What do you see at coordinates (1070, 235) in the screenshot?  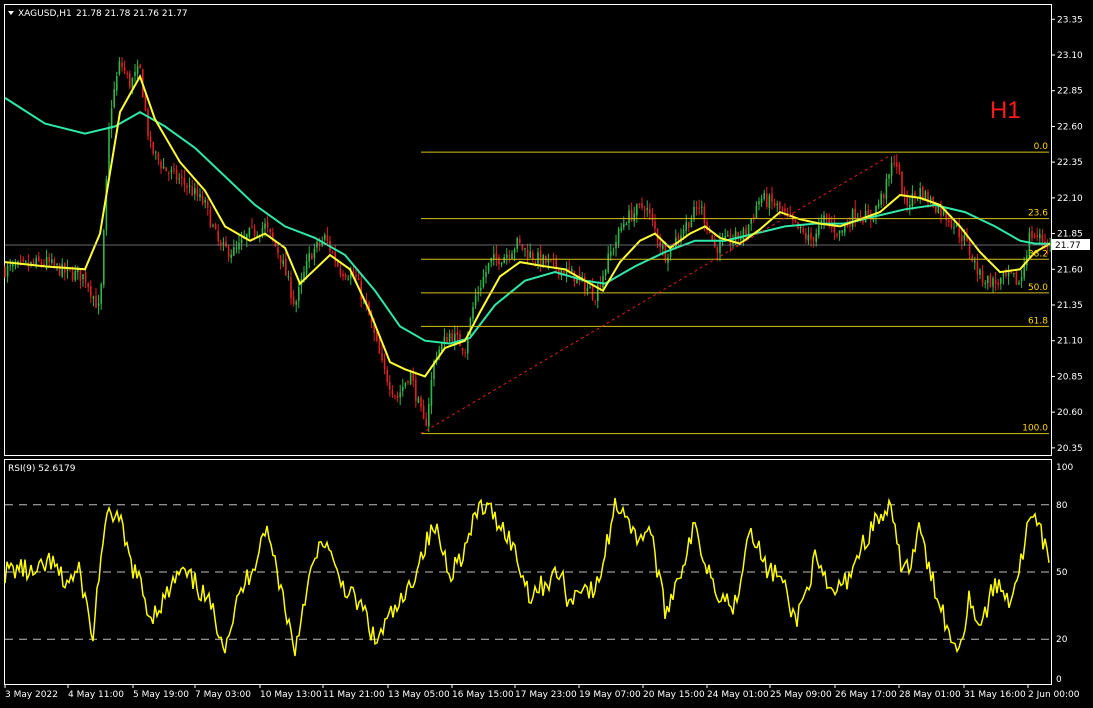 I see `price-tick-label: 21.85` at bounding box center [1070, 235].